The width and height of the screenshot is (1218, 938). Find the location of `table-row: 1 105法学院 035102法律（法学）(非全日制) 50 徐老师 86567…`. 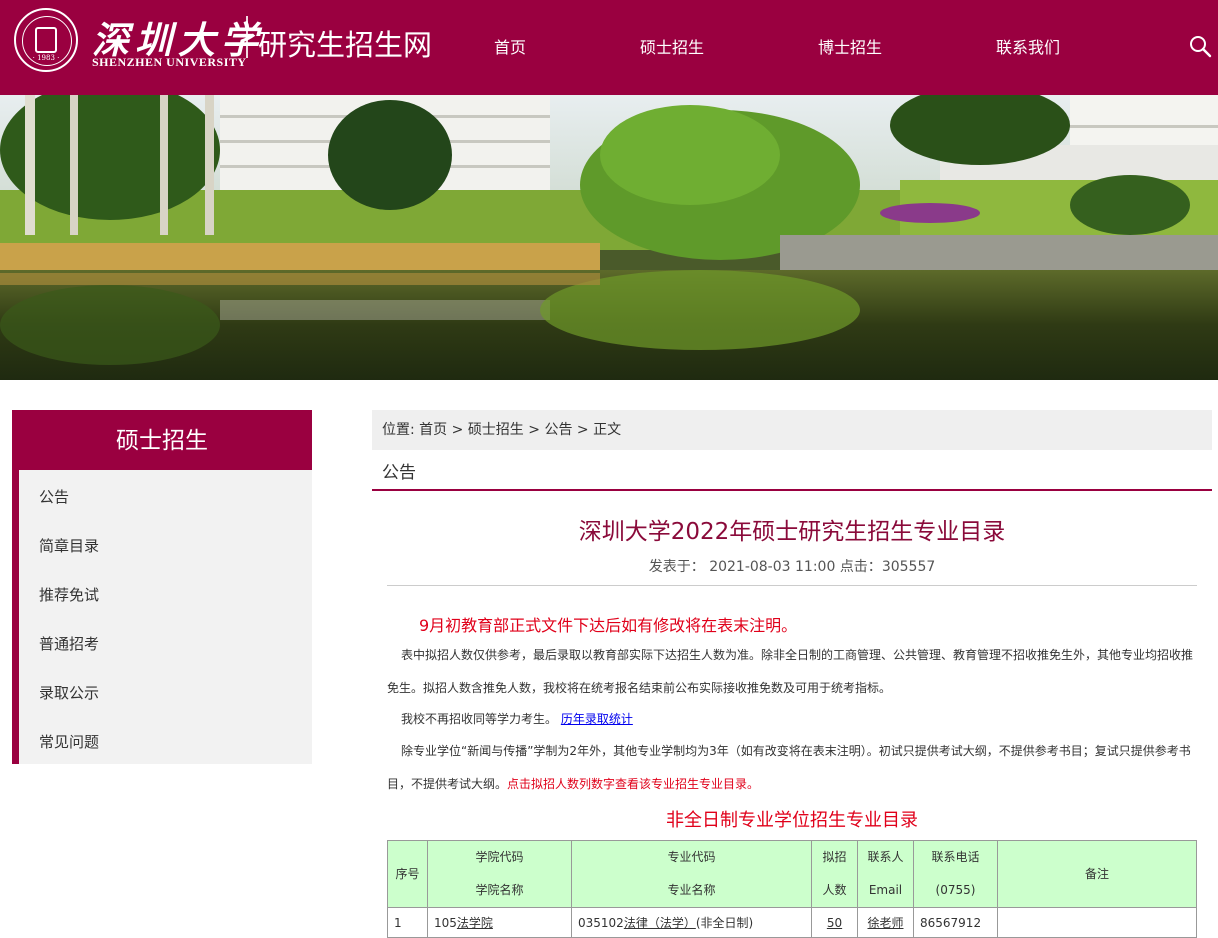

table-row: 1 105法学院 035102法律（法学）(非全日制) 50 徐老师 86567… is located at coordinates (792, 922).